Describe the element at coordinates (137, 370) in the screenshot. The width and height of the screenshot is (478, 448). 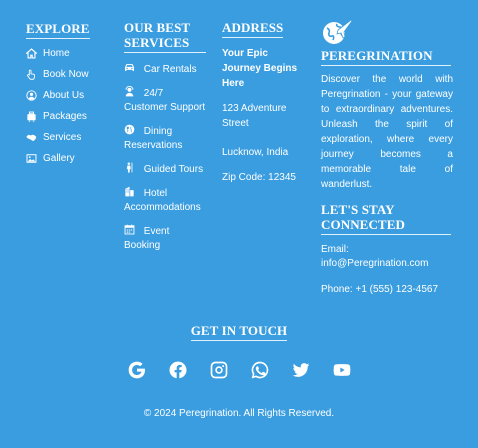
I see `google-icon` at that location.